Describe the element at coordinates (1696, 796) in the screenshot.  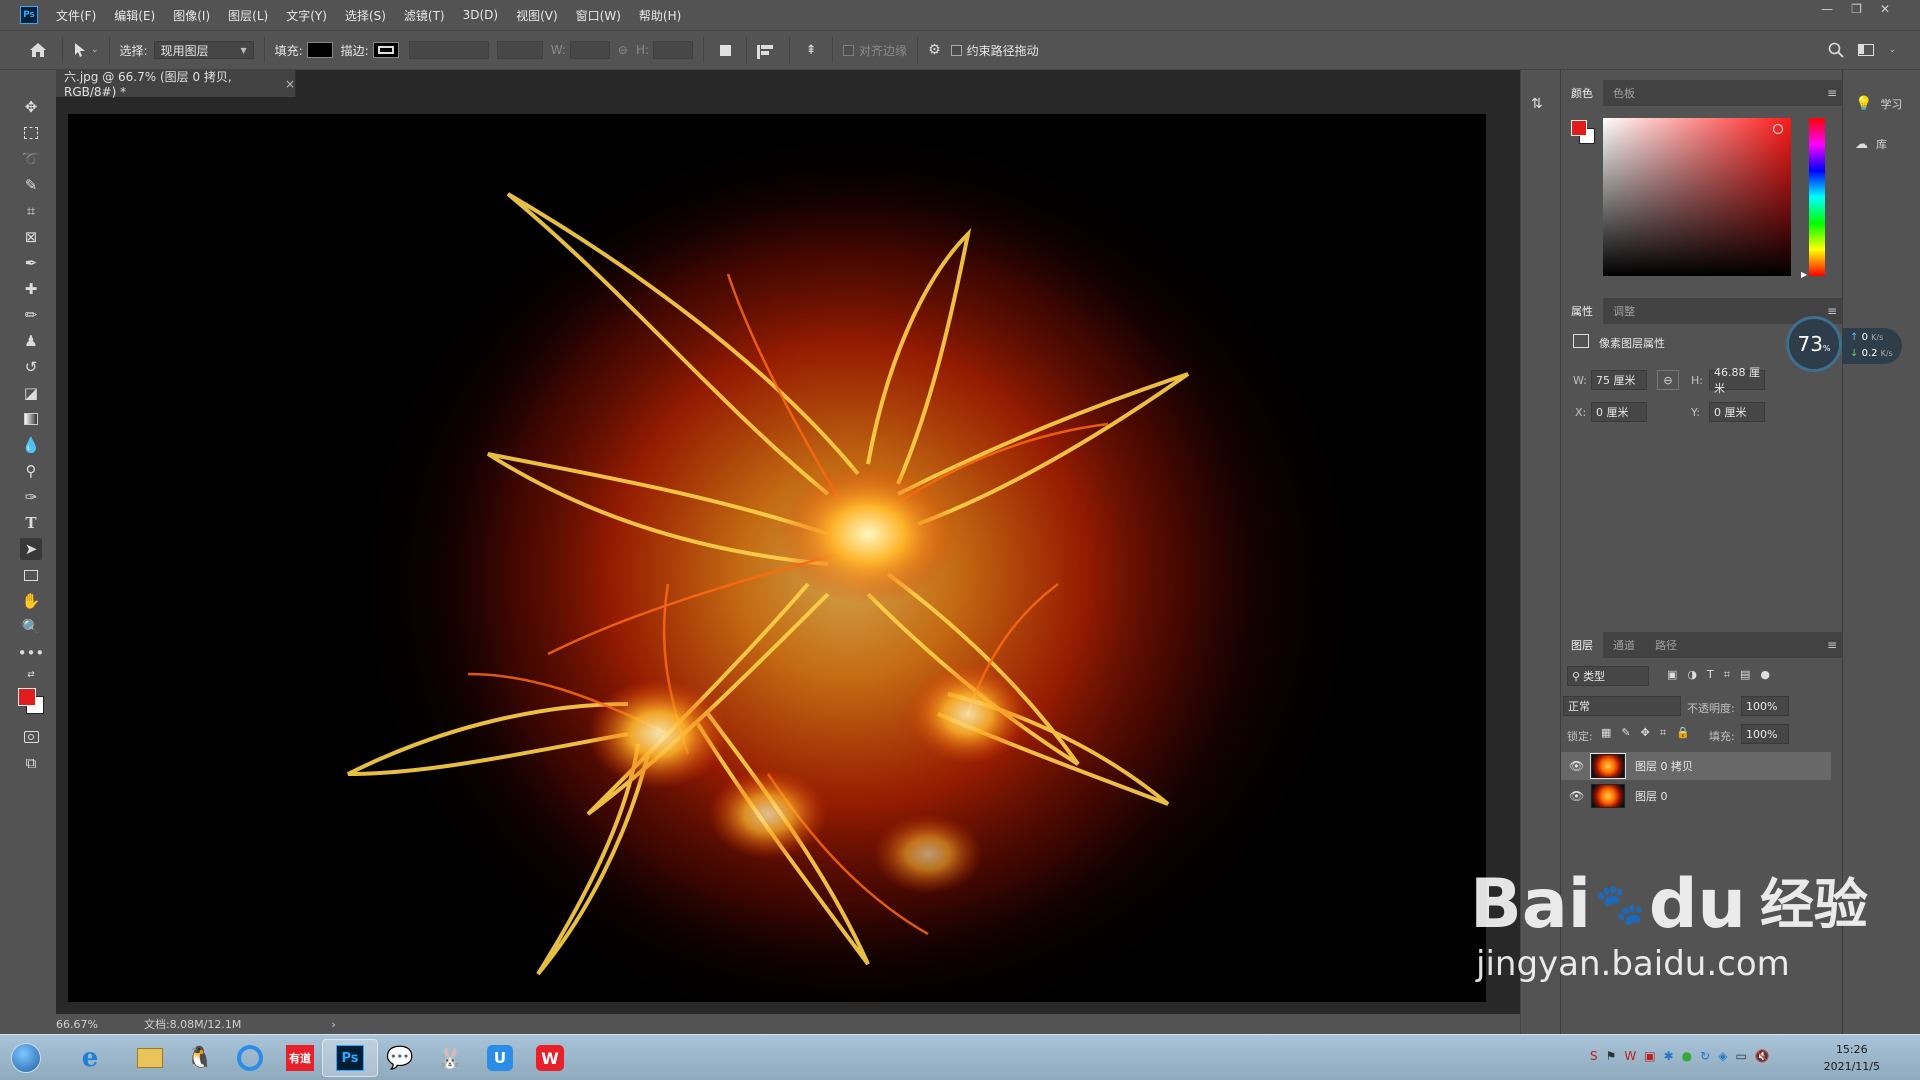
I see `layer-row: 👁 图层 0` at that location.